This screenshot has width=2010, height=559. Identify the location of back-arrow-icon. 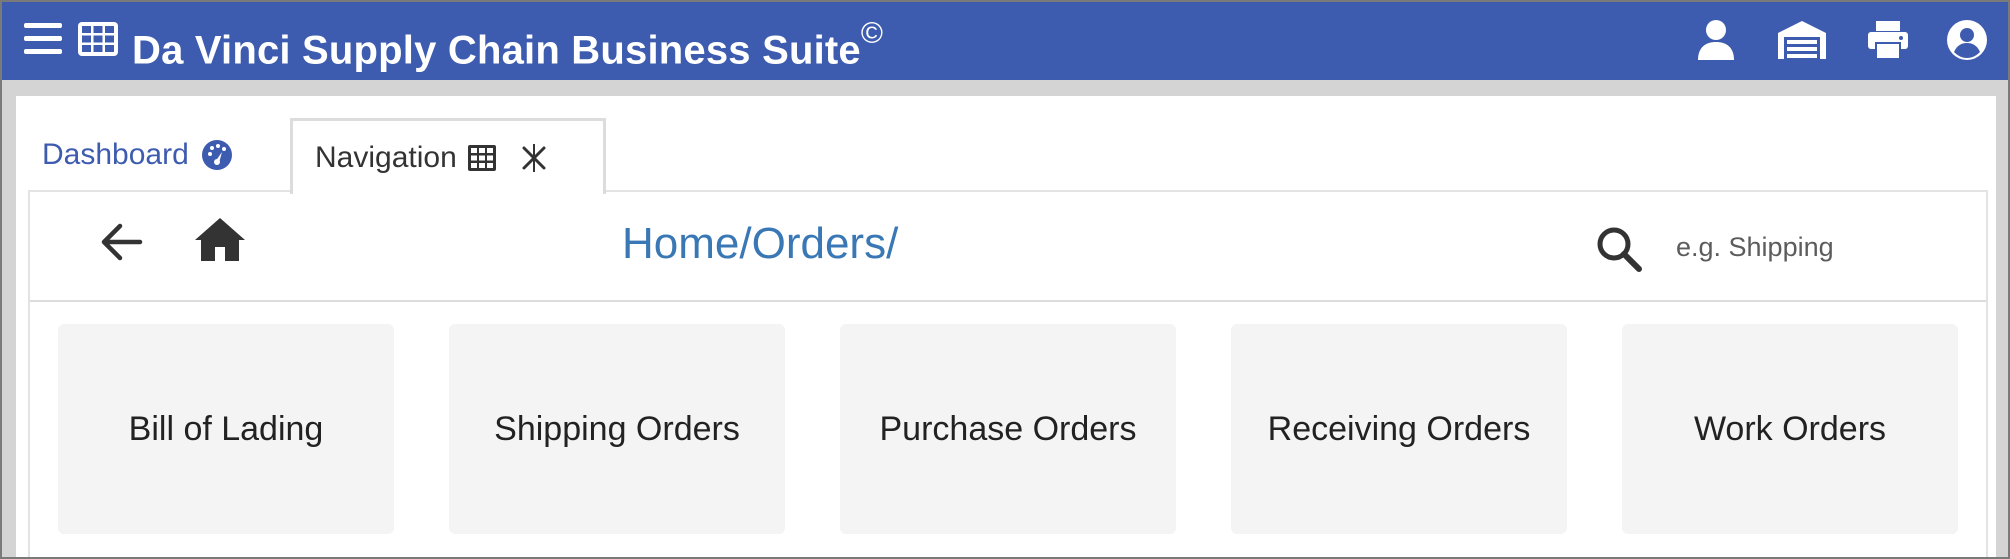
(122, 242).